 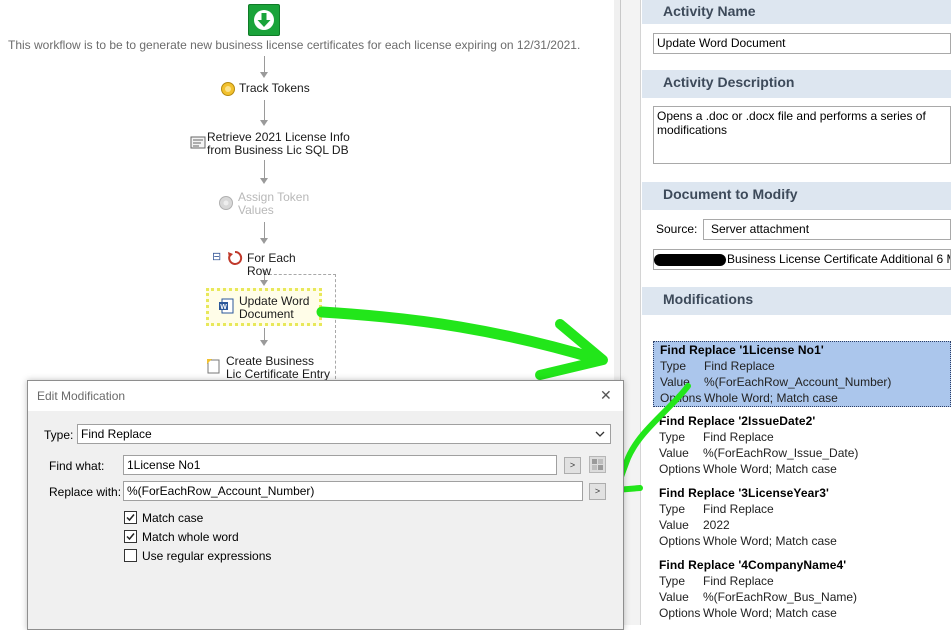 I want to click on find-what-label: Find what:, so click(x=77, y=466).